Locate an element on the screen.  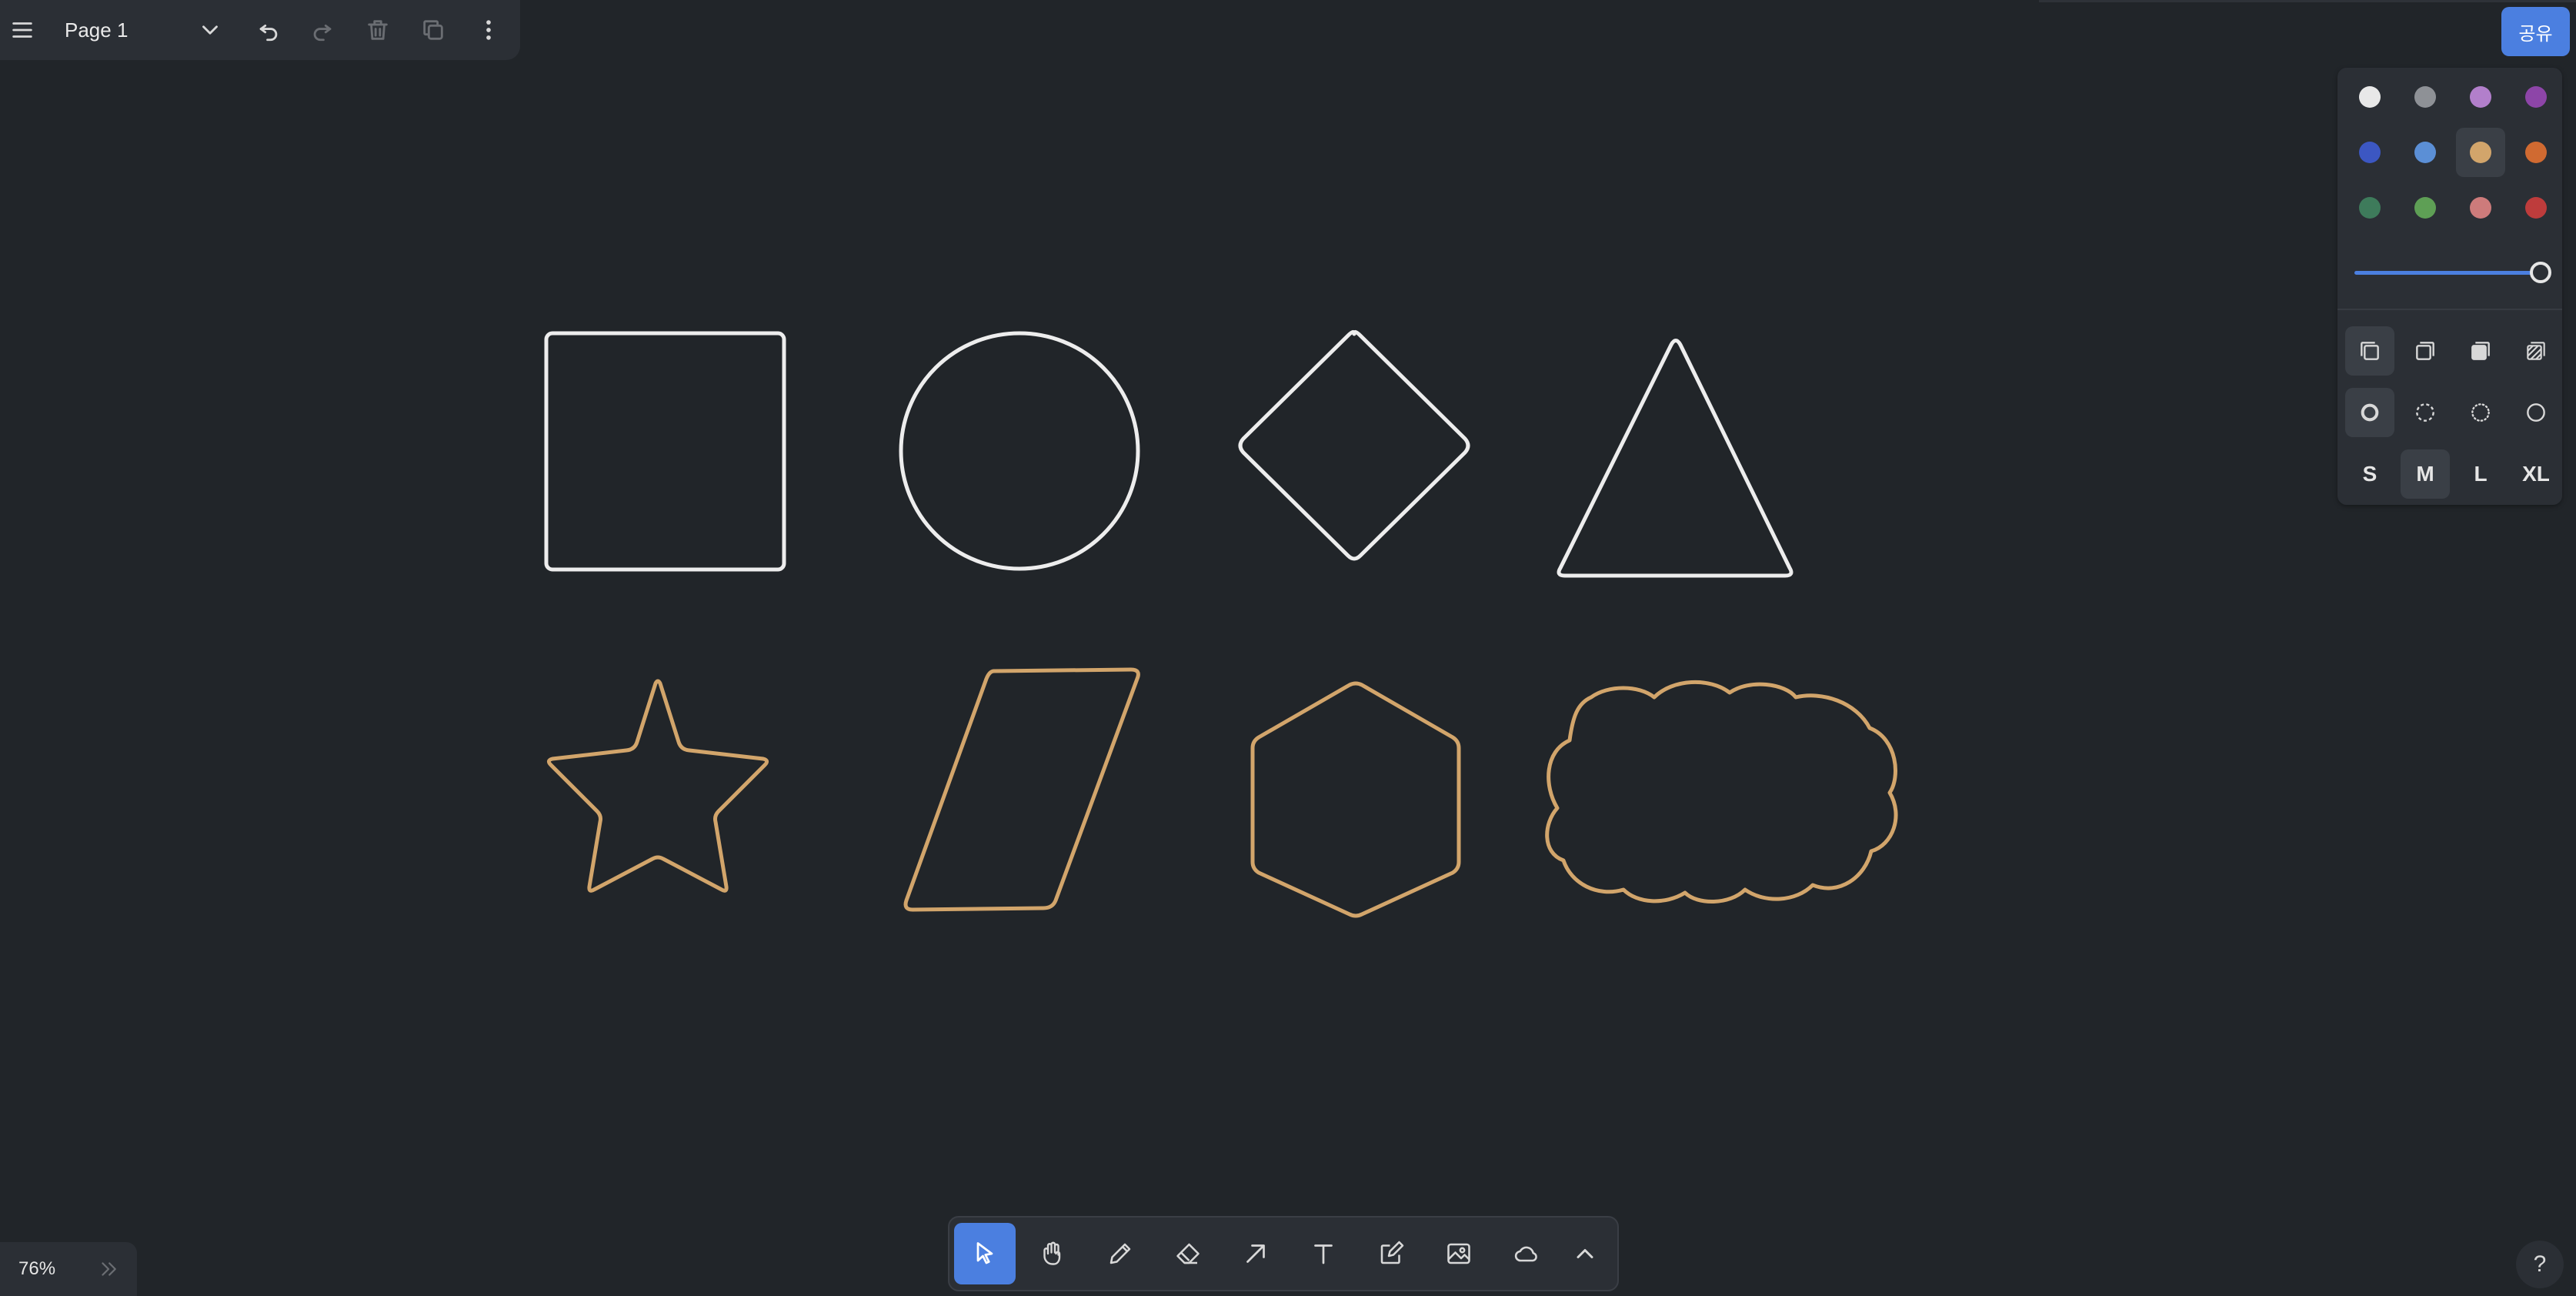
shape-trapezoid is located at coordinates (1021, 790).